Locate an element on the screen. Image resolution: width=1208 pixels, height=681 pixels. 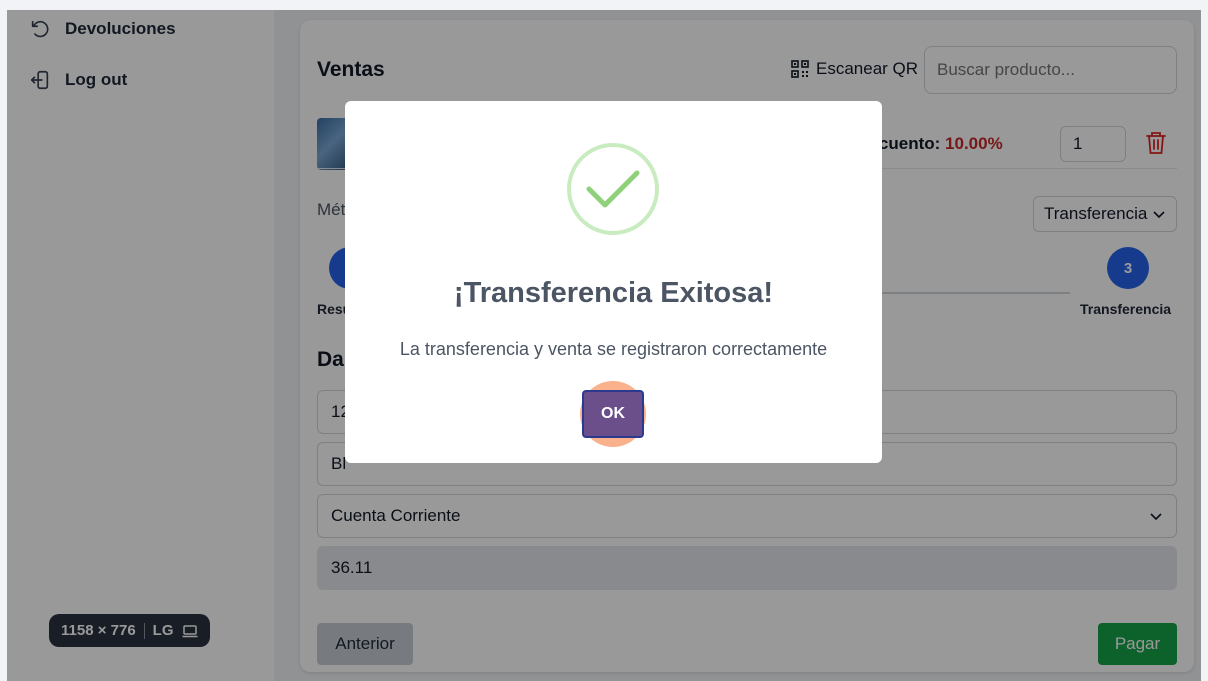
left-margin is located at coordinates (3, 340).